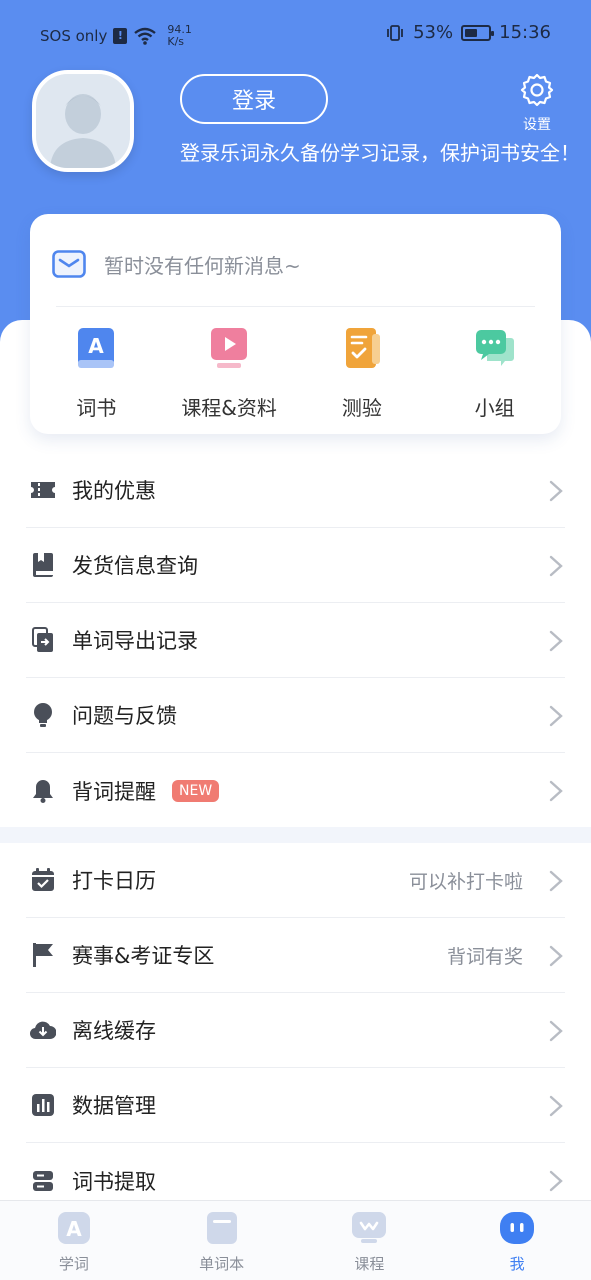  Describe the element at coordinates (295, 835) in the screenshot. I see `section-divider` at that location.